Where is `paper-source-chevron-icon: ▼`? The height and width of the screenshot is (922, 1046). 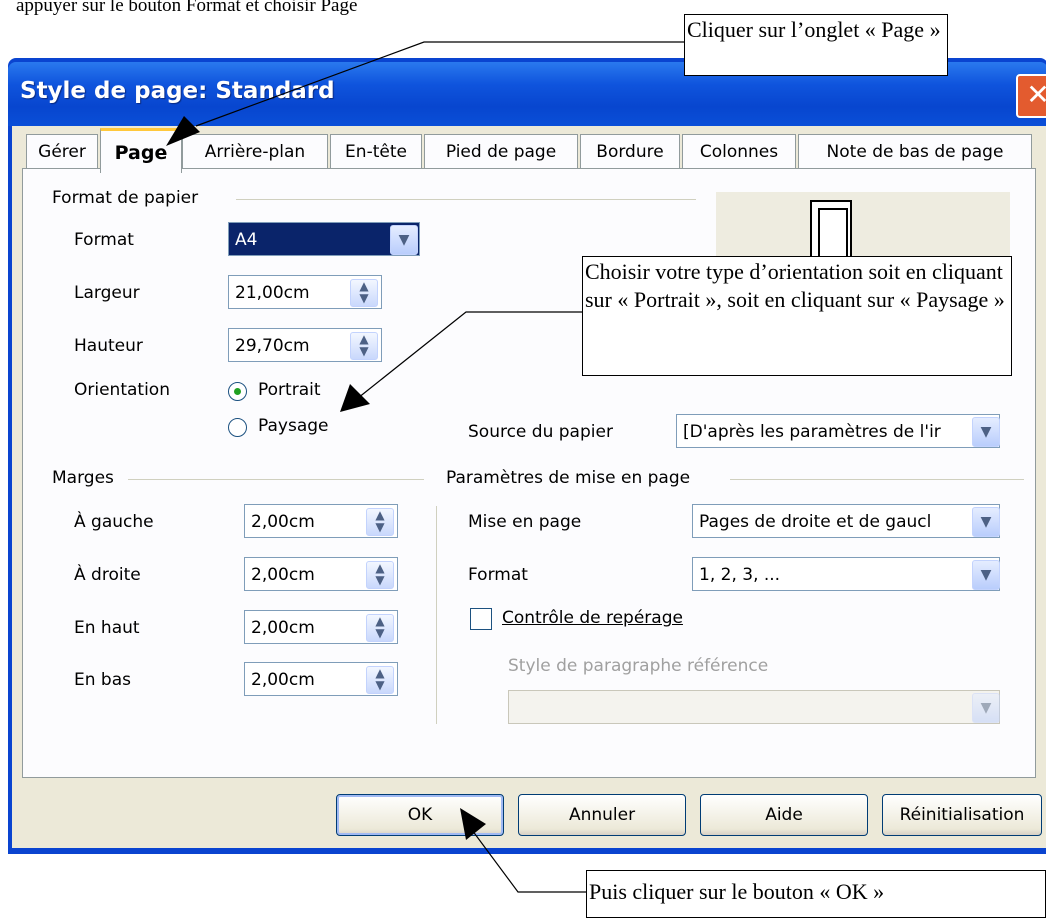 paper-source-chevron-icon: ▼ is located at coordinates (986, 432).